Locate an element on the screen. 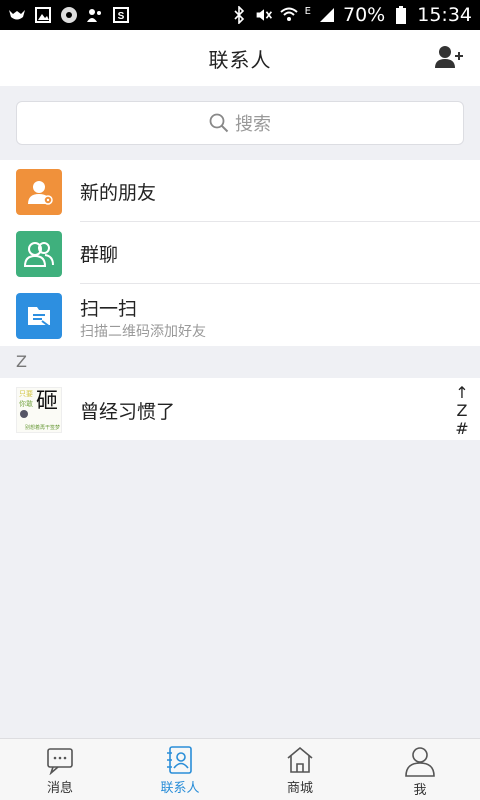 The width and height of the screenshot is (480, 800). contacts-book-icon is located at coordinates (179, 760).